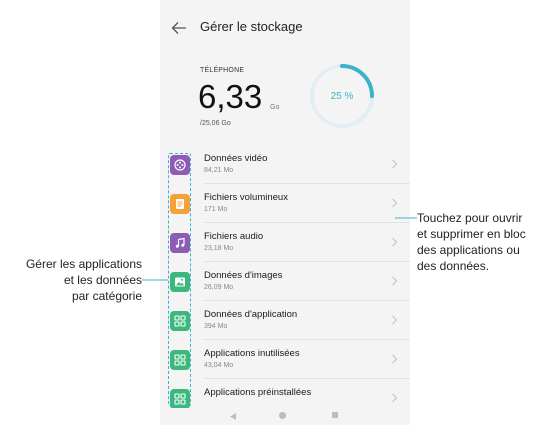 The height and width of the screenshot is (425, 539). Describe the element at coordinates (251, 26) in the screenshot. I see `page-title: Gérer le stockage` at that location.